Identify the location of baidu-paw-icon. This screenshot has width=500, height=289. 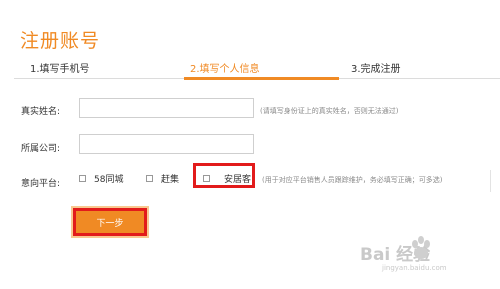
(421, 247).